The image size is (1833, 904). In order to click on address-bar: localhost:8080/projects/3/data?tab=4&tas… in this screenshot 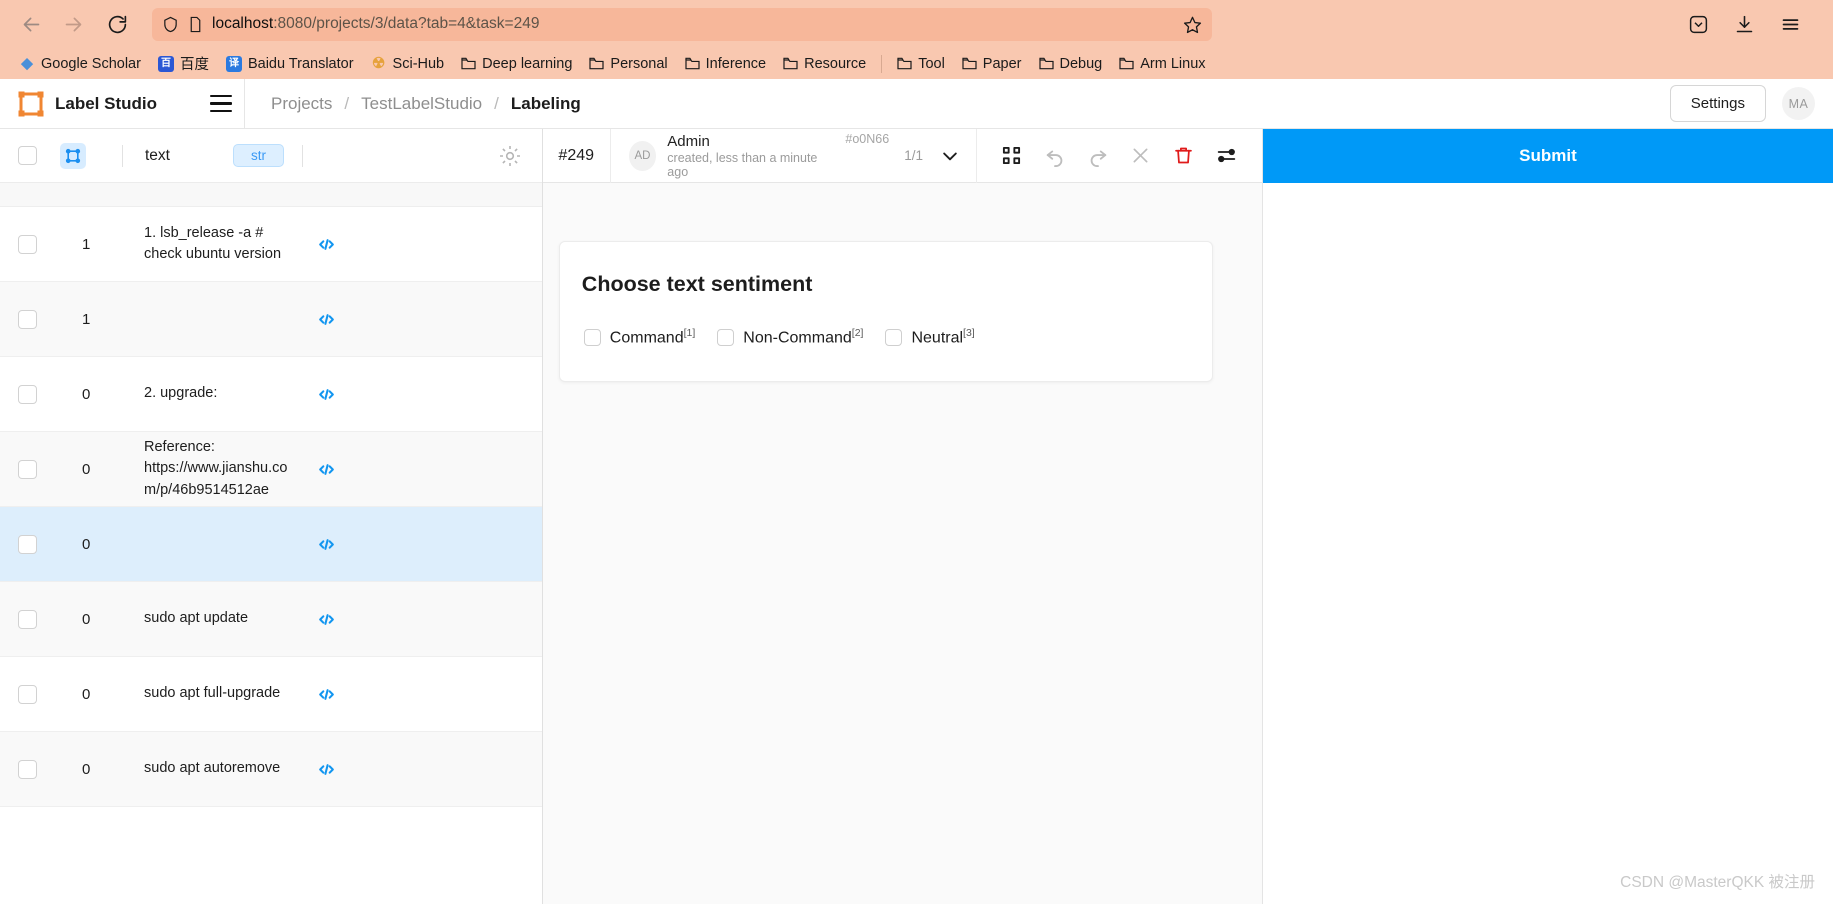, I will do `click(682, 24)`.